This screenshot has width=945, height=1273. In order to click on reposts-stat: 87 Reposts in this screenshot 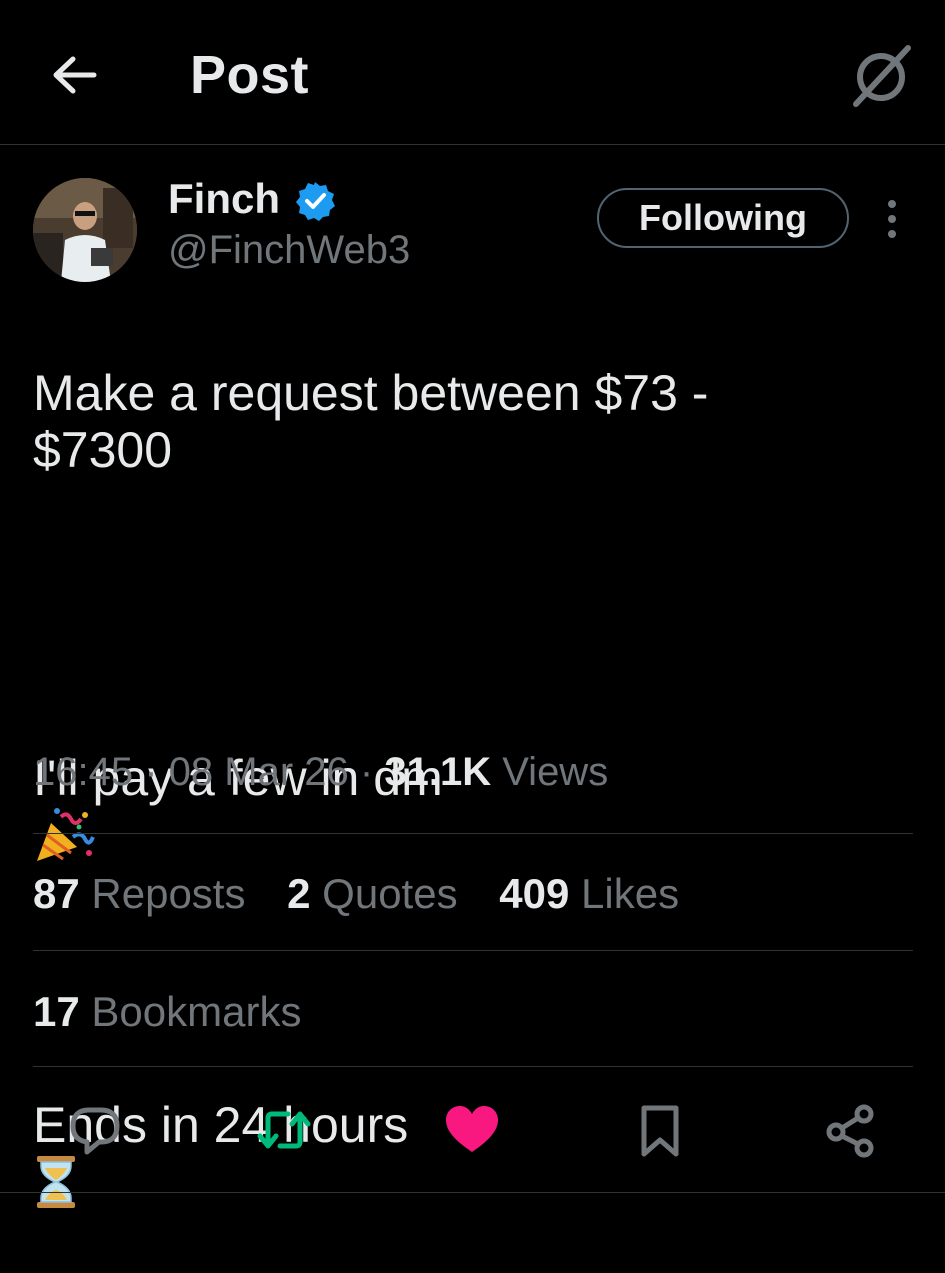, I will do `click(145, 893)`.